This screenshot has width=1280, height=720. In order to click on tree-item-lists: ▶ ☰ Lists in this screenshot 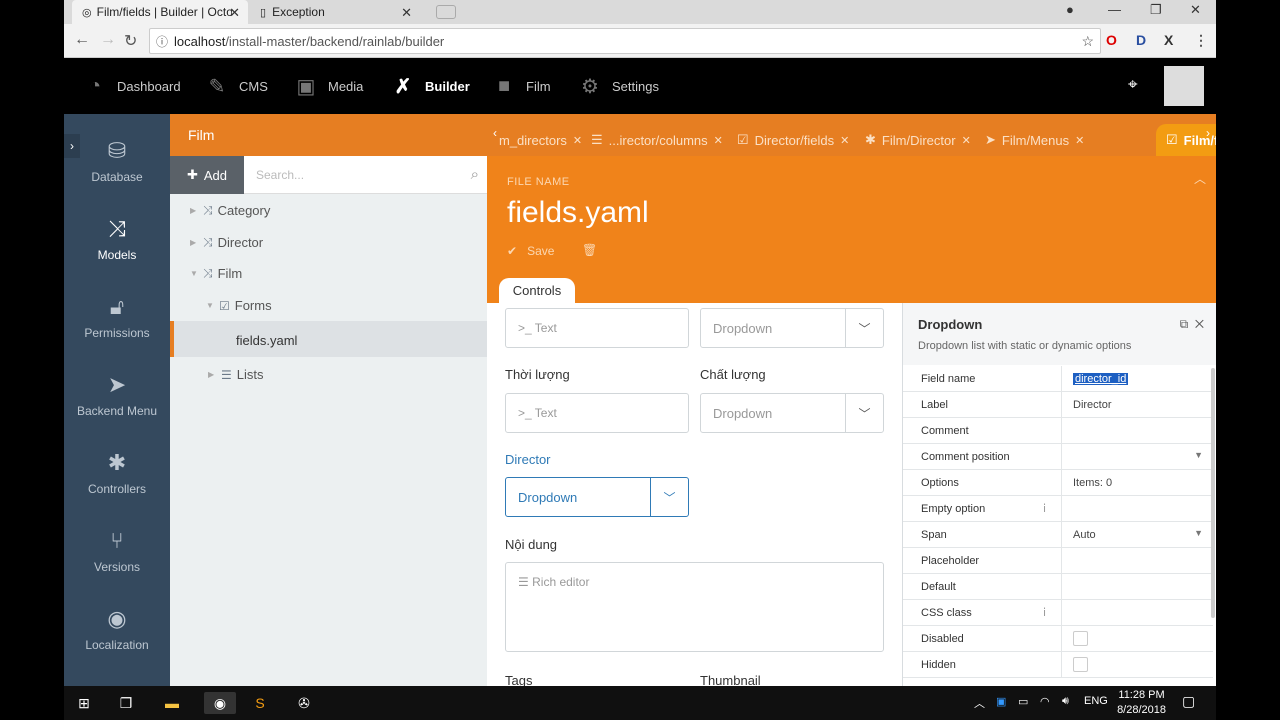, I will do `click(236, 374)`.